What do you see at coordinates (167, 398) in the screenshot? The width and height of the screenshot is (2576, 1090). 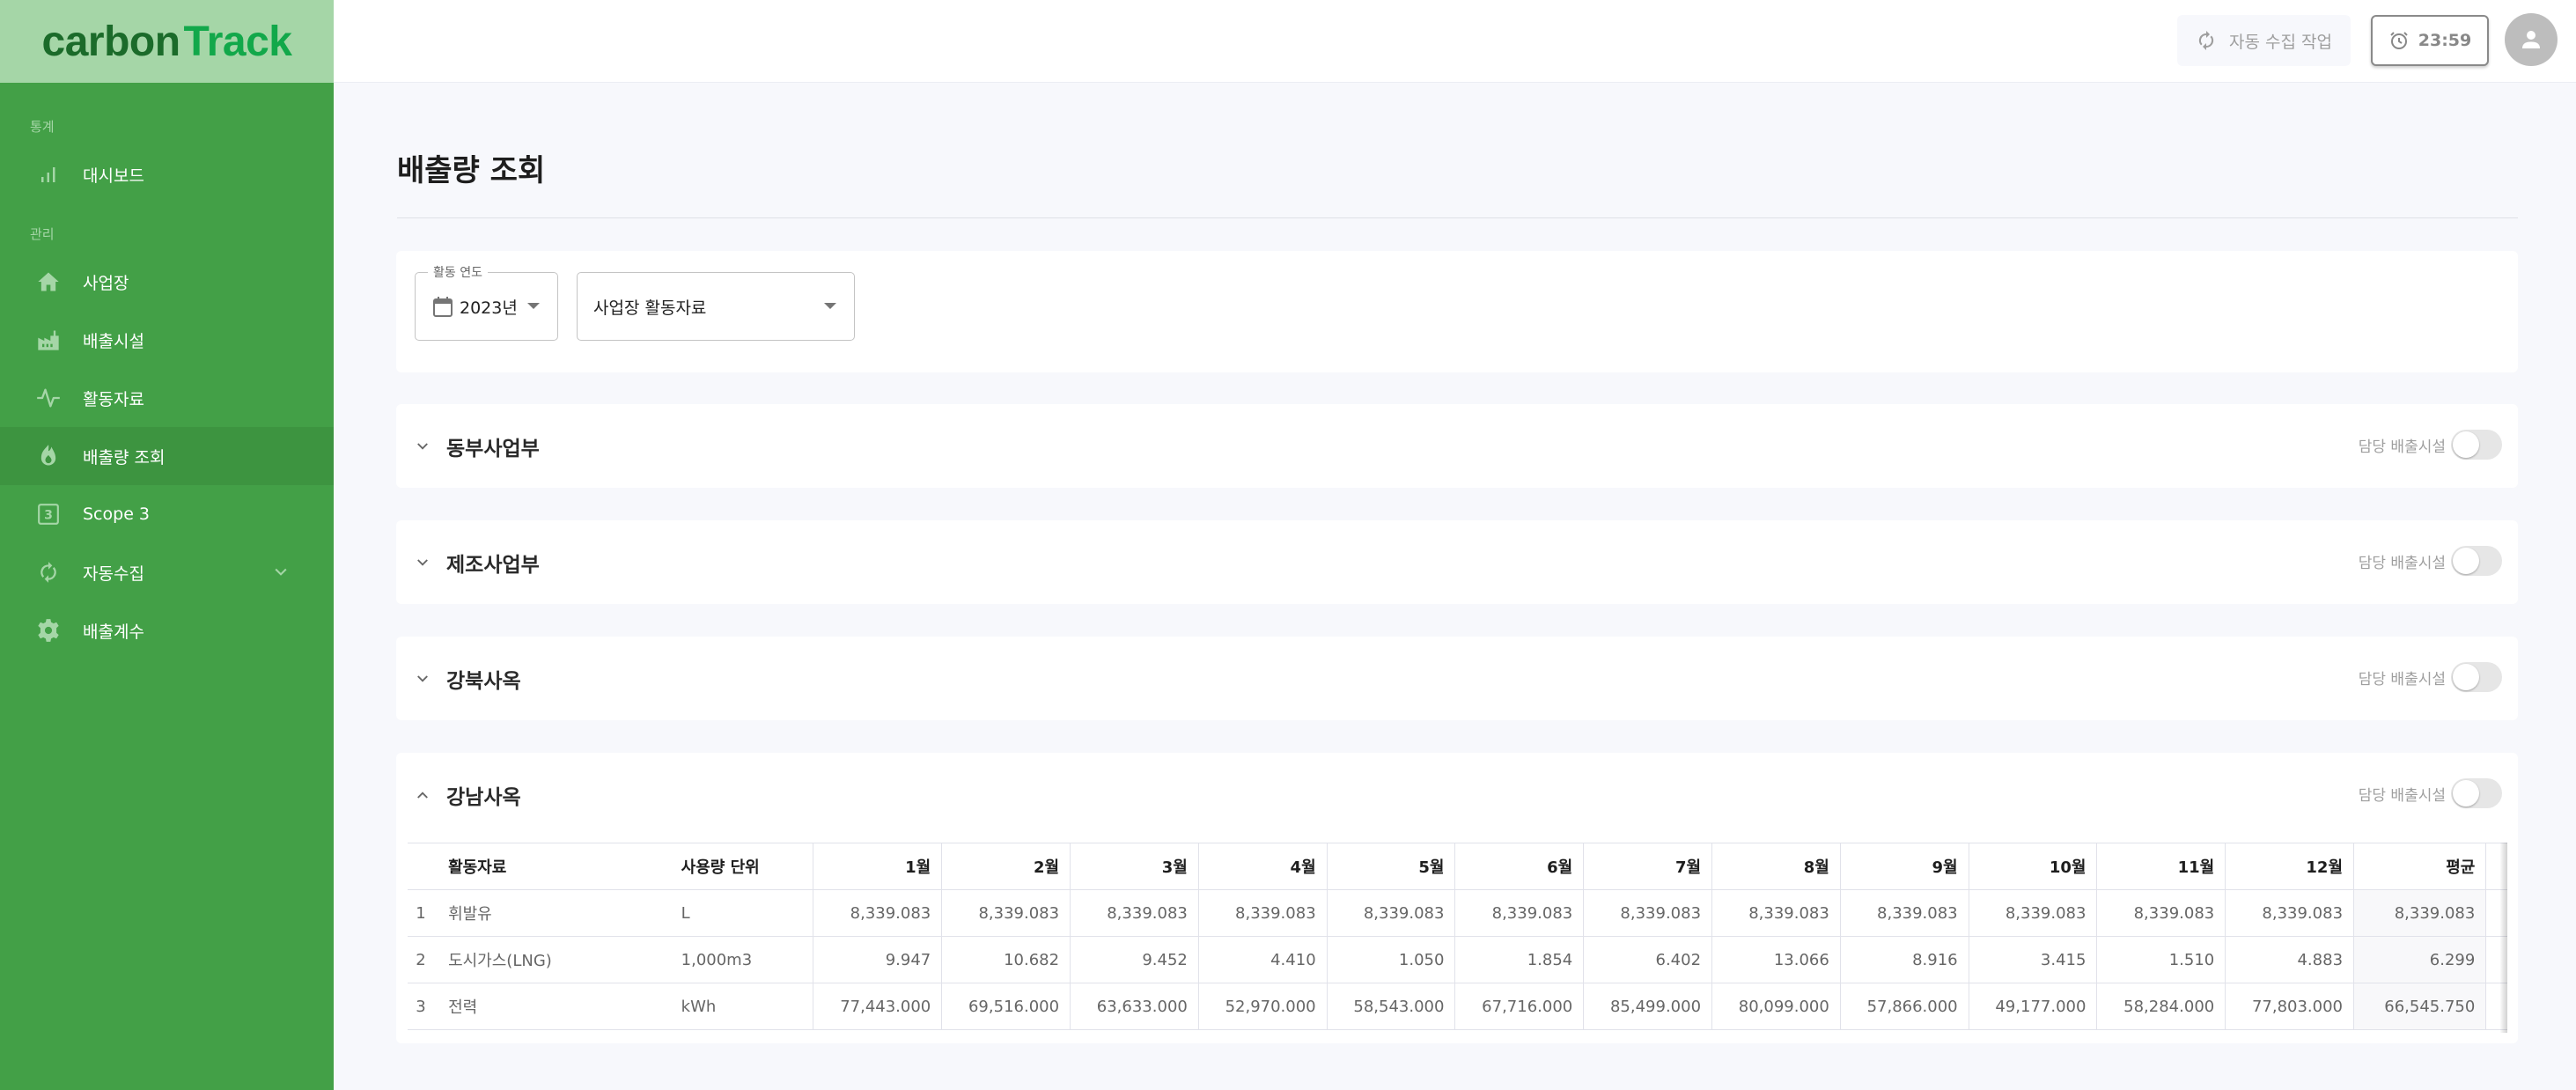 I see `sidebar-item-activity-data: 활동자료` at bounding box center [167, 398].